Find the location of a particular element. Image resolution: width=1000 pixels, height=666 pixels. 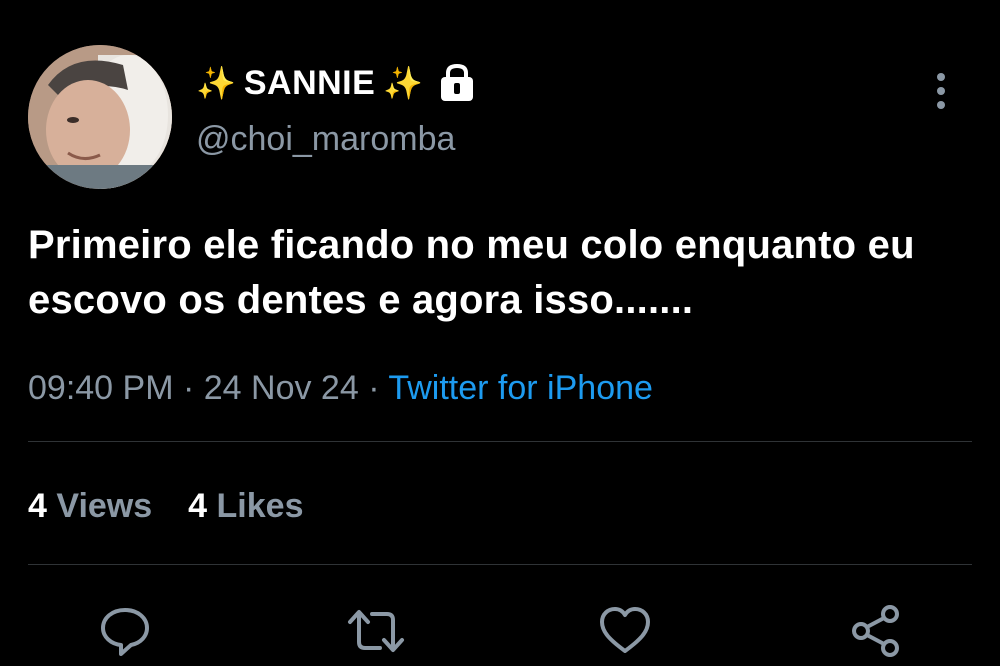

user-handle: @choi_maromba is located at coordinates (325, 139).